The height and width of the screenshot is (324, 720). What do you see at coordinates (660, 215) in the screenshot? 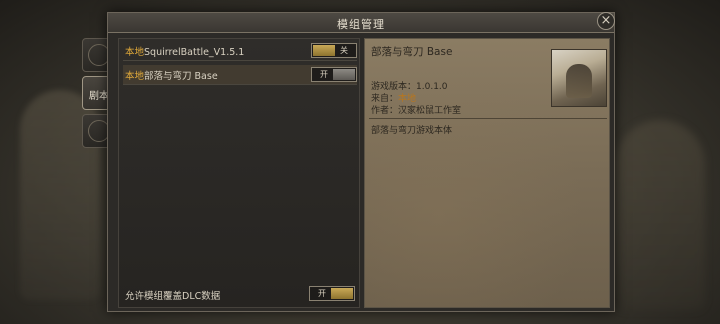
I see `background-figure-right` at bounding box center [660, 215].